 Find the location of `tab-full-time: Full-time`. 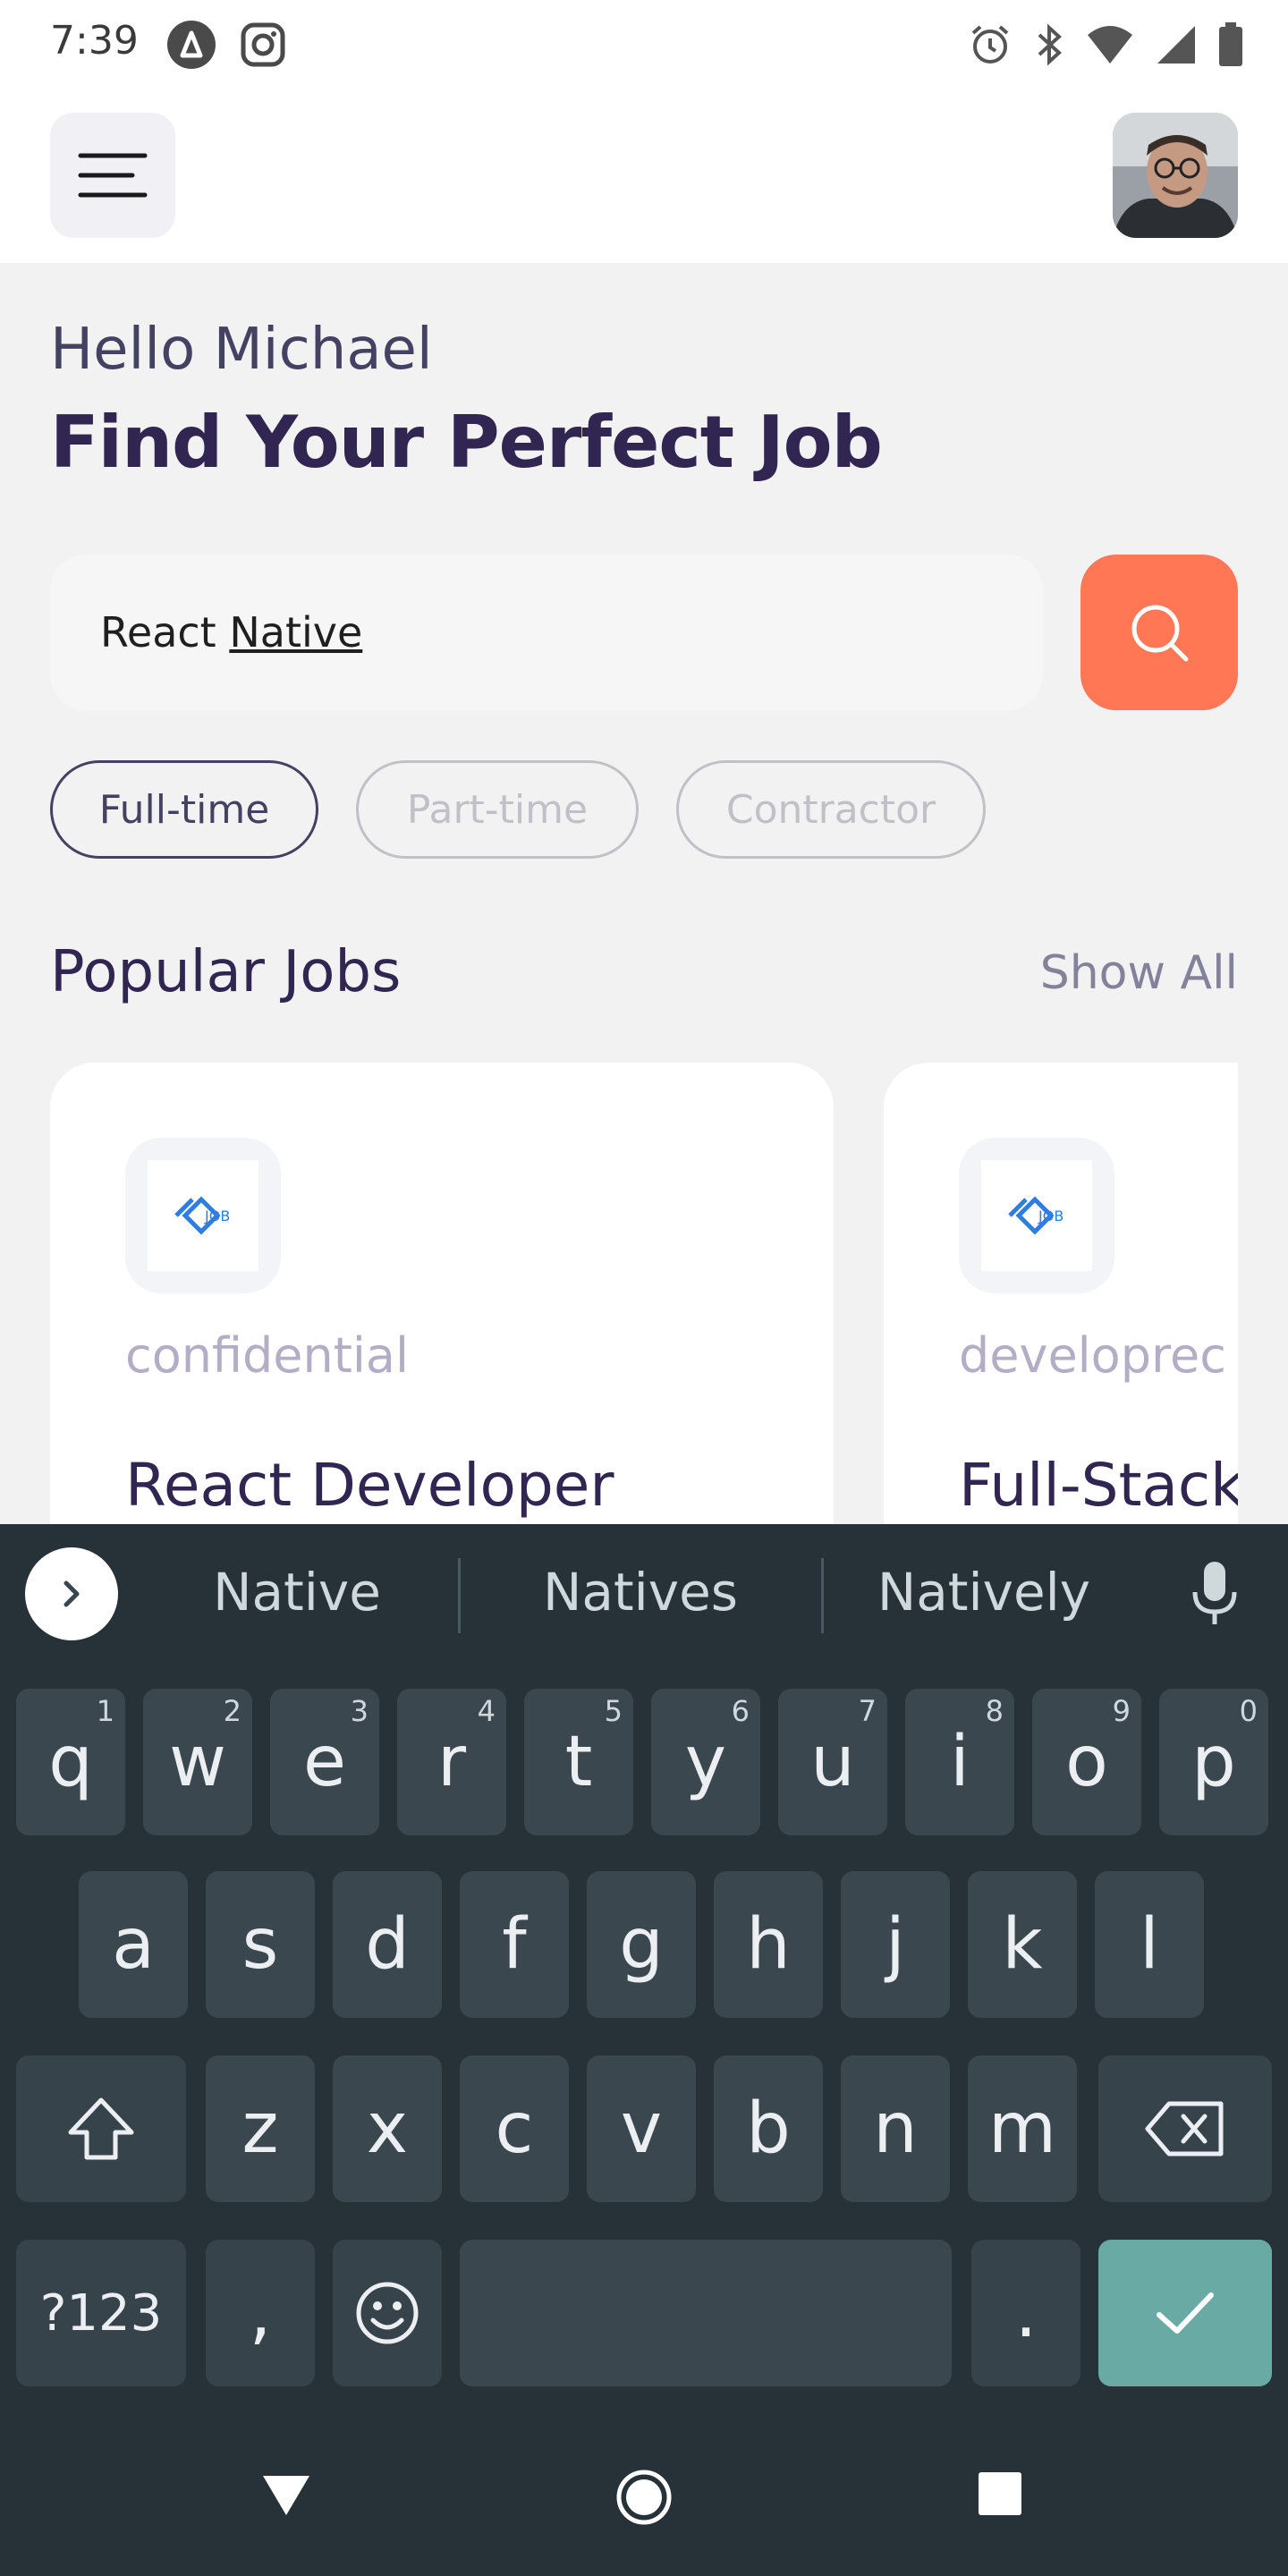

tab-full-time: Full-time is located at coordinates (184, 809).